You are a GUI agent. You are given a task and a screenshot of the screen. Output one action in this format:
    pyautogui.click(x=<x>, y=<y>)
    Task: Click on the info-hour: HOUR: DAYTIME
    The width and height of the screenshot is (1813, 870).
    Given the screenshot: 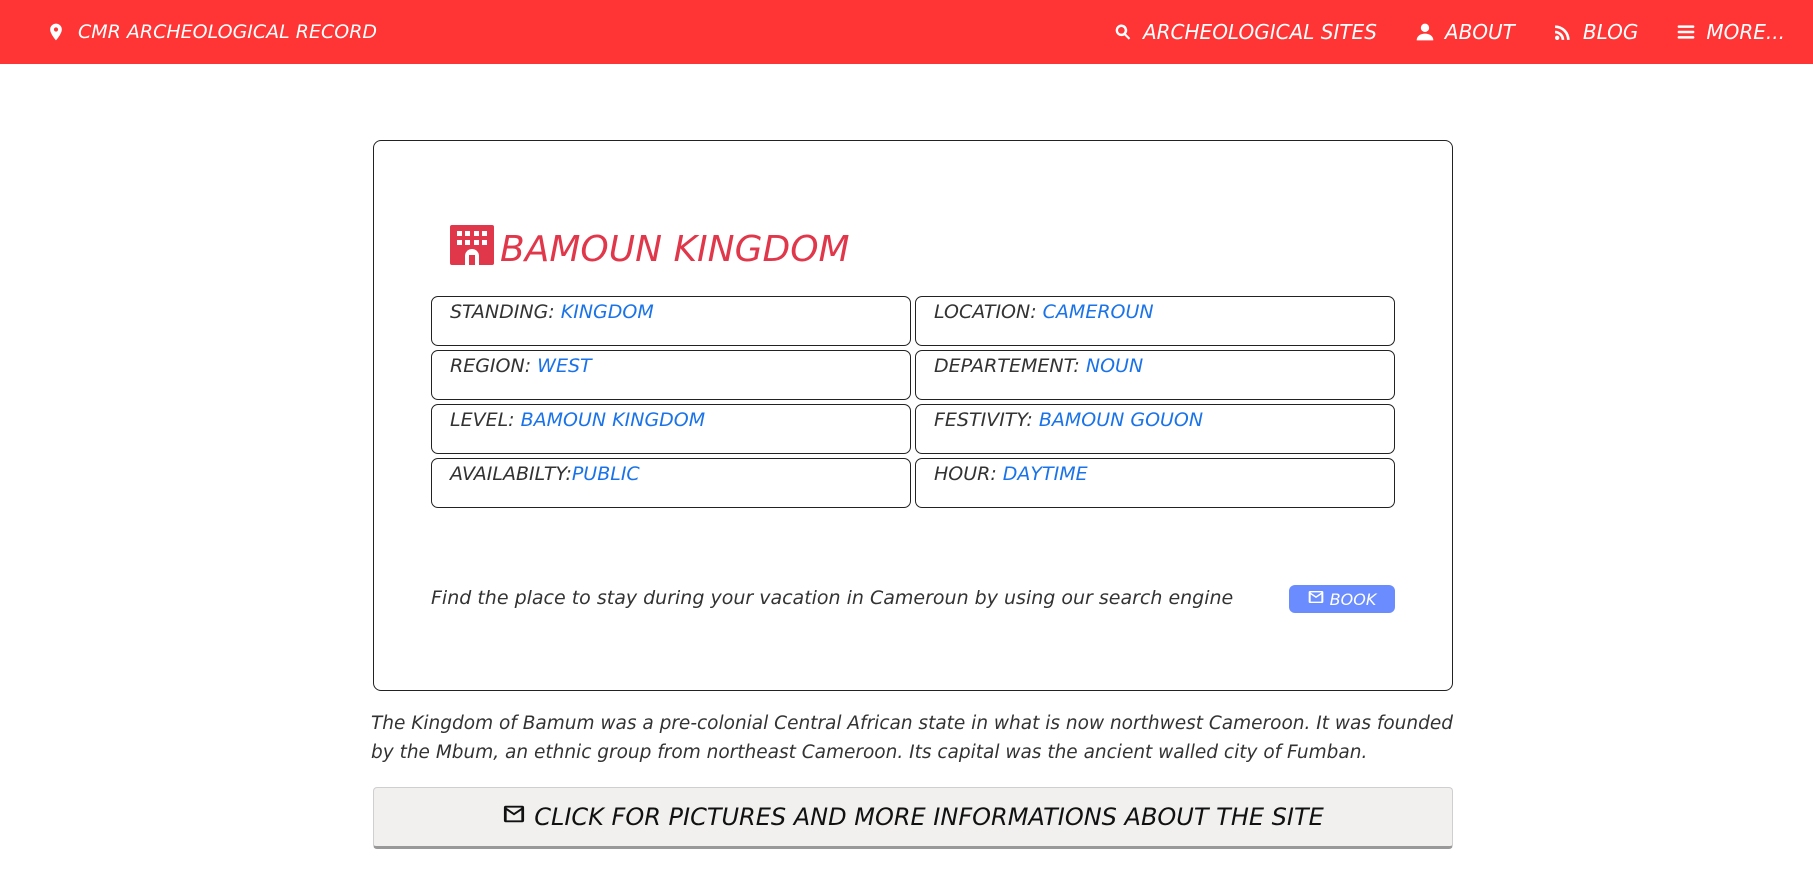 What is the action you would take?
    pyautogui.click(x=1155, y=483)
    